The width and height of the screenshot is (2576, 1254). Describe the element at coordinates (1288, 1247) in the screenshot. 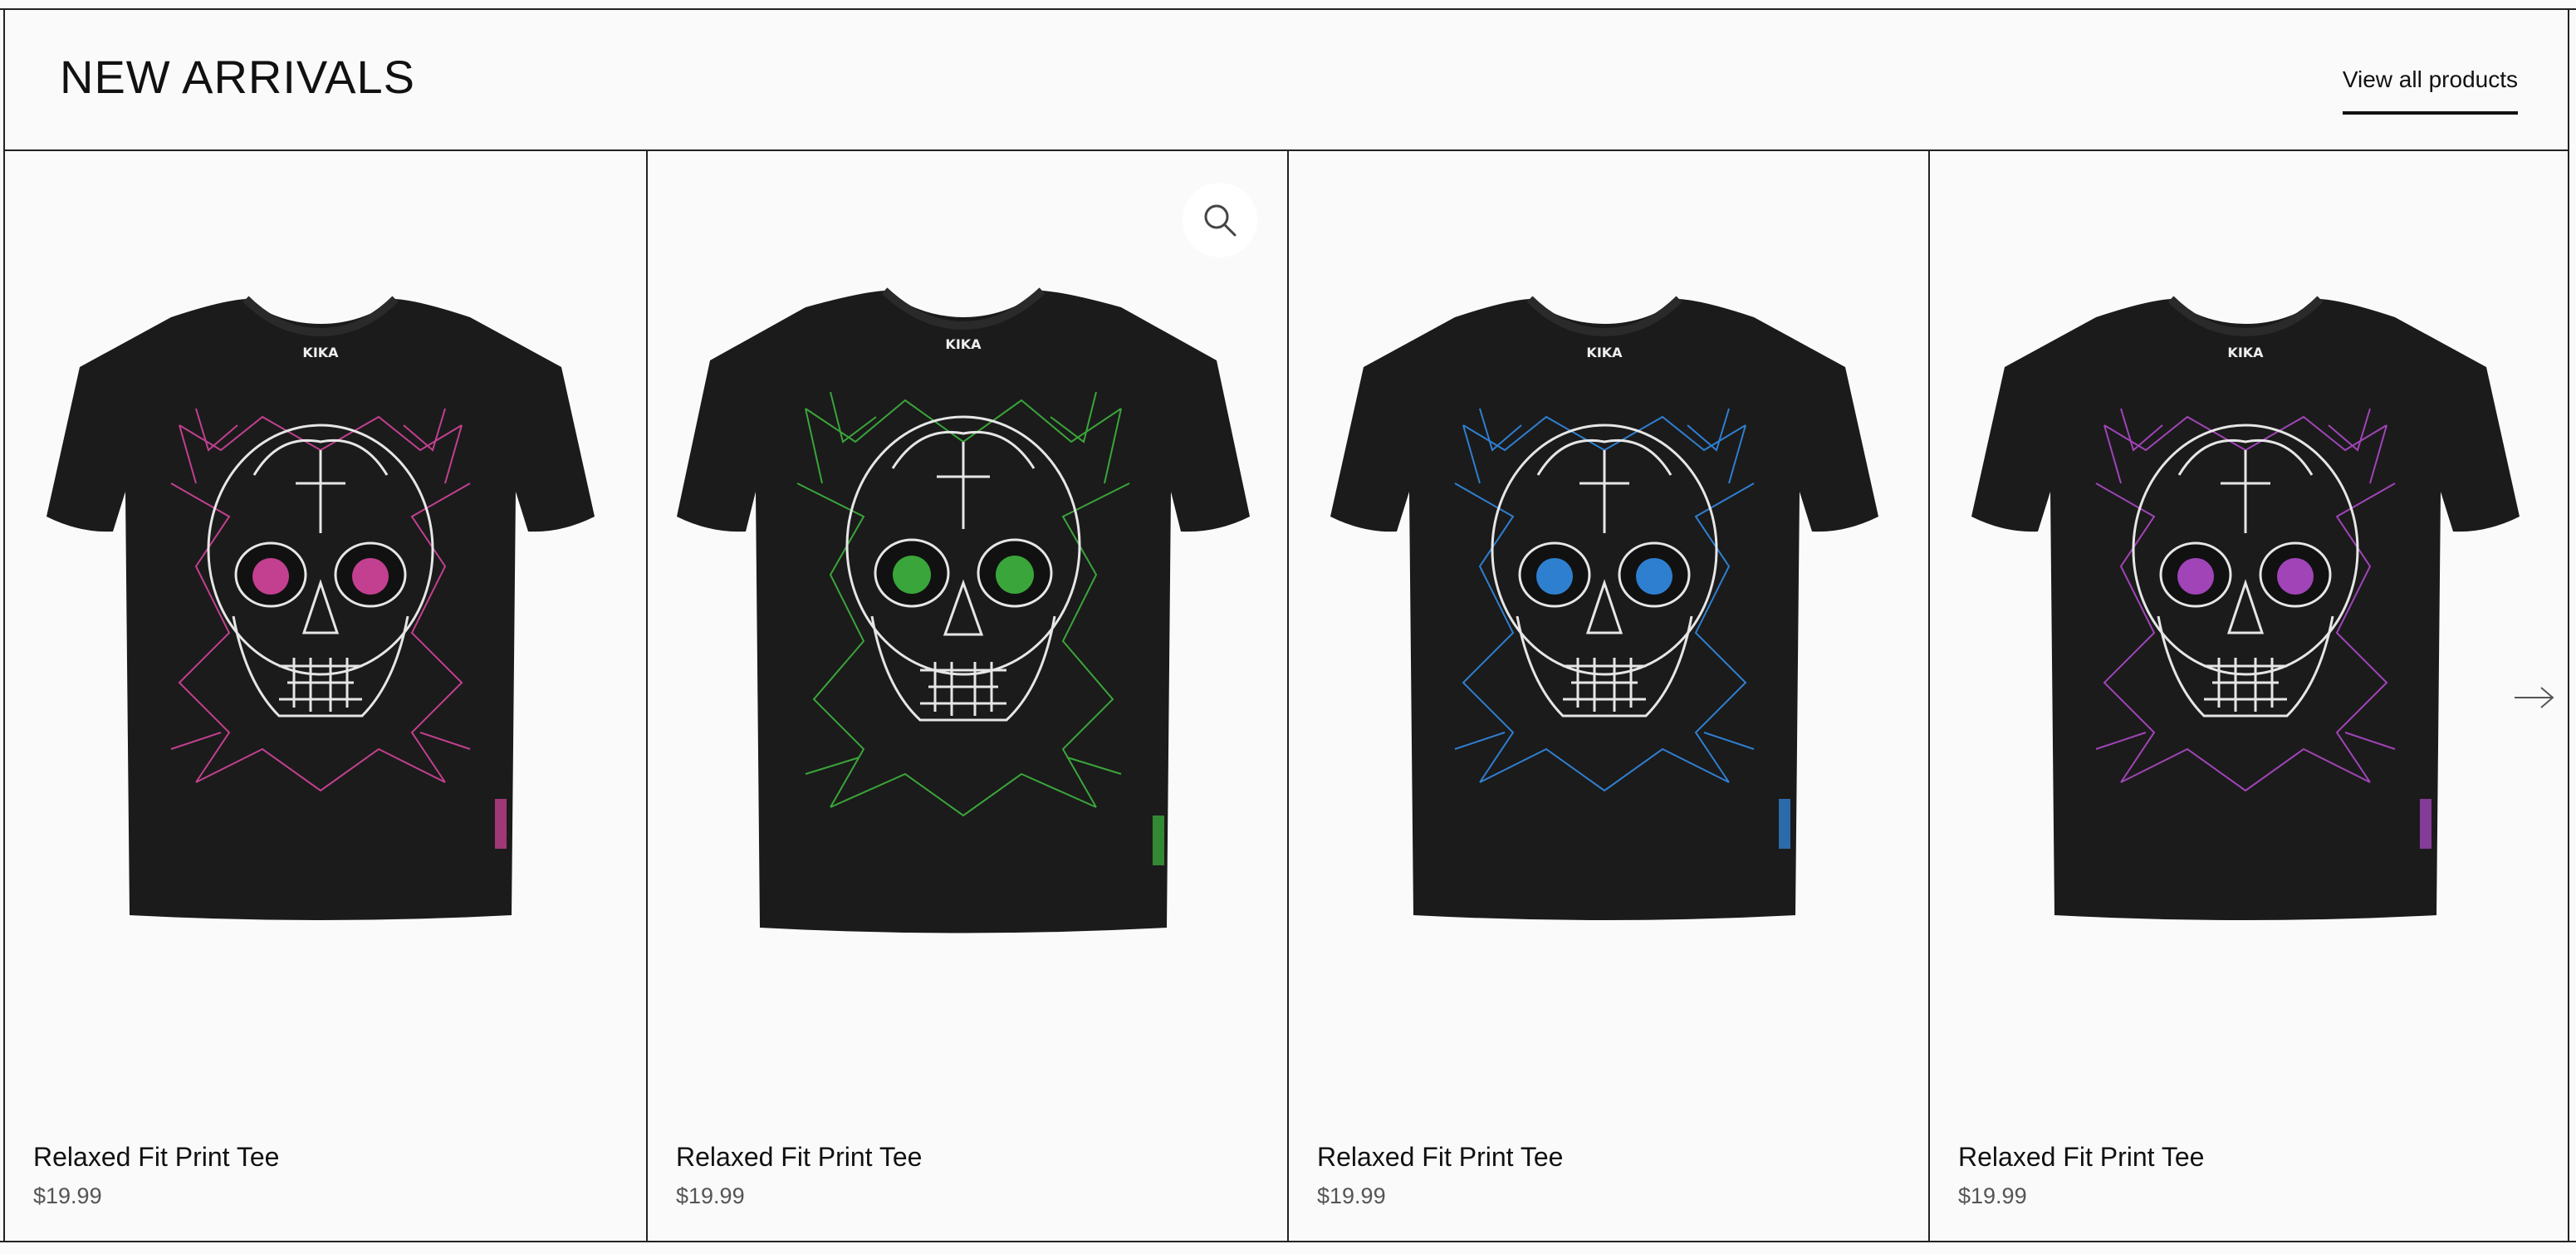

I see `bottom-divider` at that location.